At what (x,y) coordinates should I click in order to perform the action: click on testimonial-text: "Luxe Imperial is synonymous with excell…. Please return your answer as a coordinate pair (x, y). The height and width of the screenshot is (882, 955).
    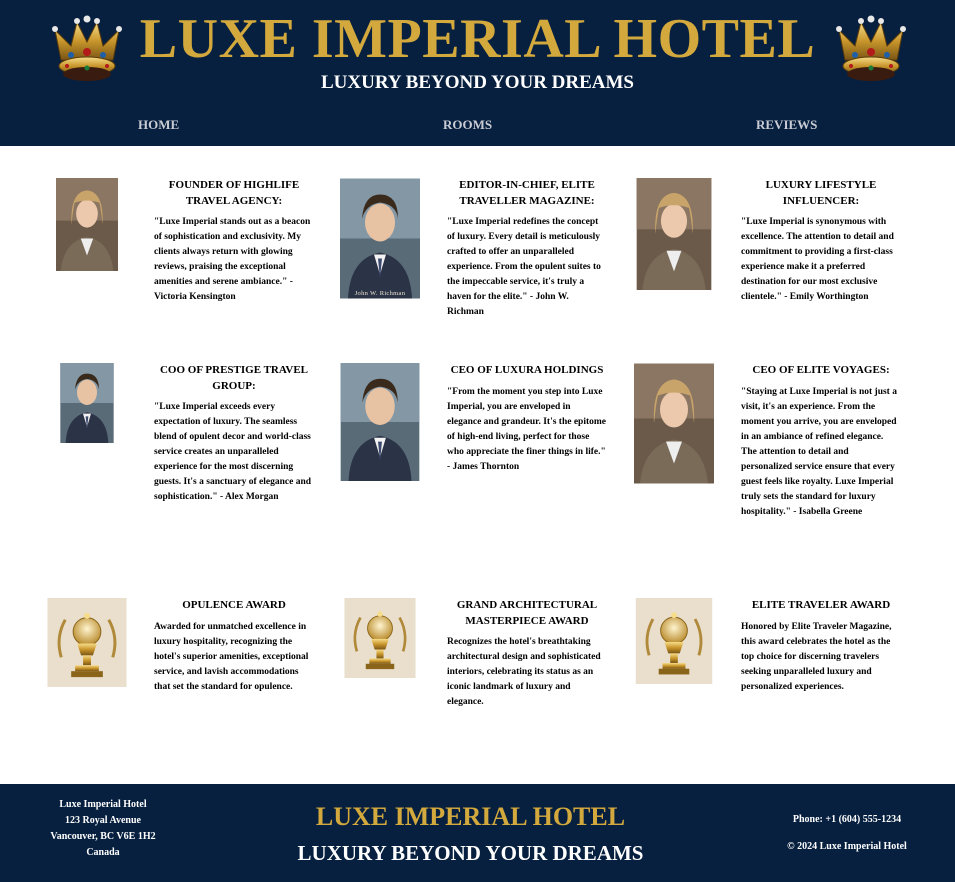
    Looking at the image, I should click on (817, 259).